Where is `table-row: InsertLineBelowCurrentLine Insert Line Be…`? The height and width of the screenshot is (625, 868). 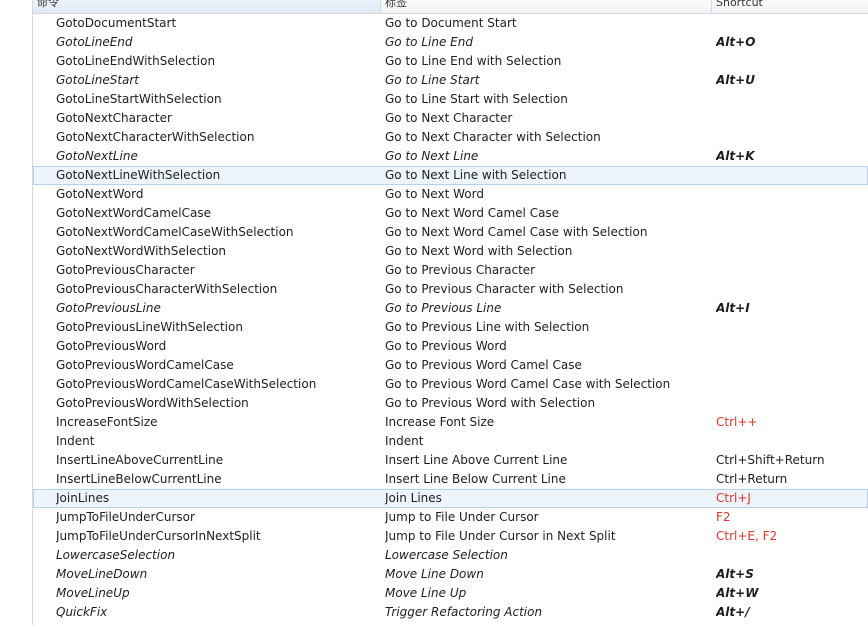
table-row: InsertLineBelowCurrentLine Insert Line Be… is located at coordinates (450, 479).